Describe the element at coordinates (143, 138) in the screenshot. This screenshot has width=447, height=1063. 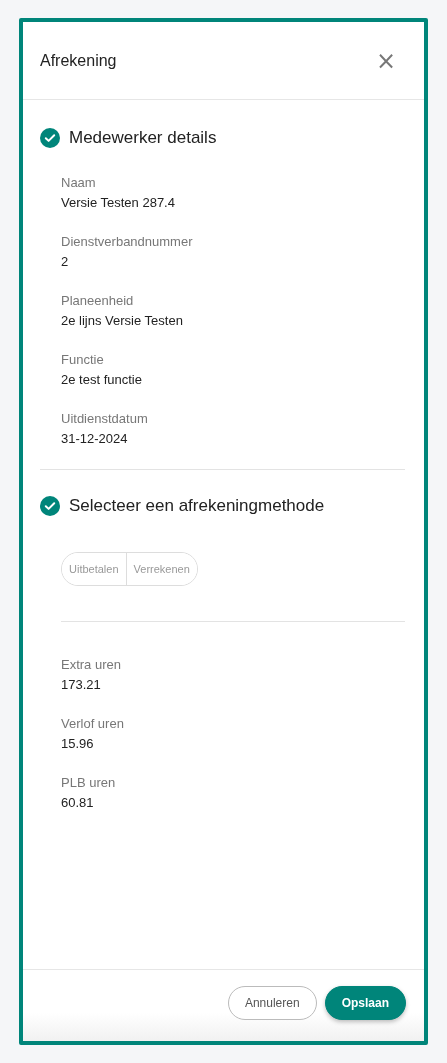
I see `section-title: Medewerker details` at that location.